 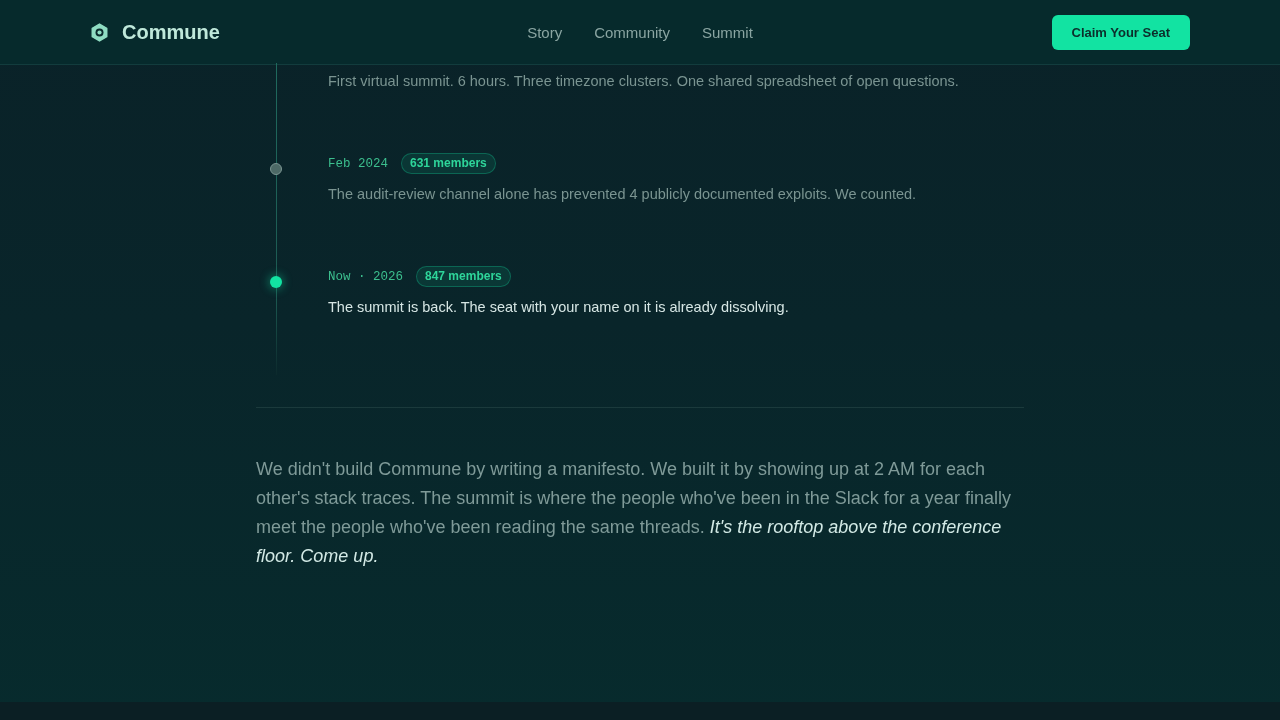 I want to click on member-count-badge: 847 members, so click(x=463, y=276).